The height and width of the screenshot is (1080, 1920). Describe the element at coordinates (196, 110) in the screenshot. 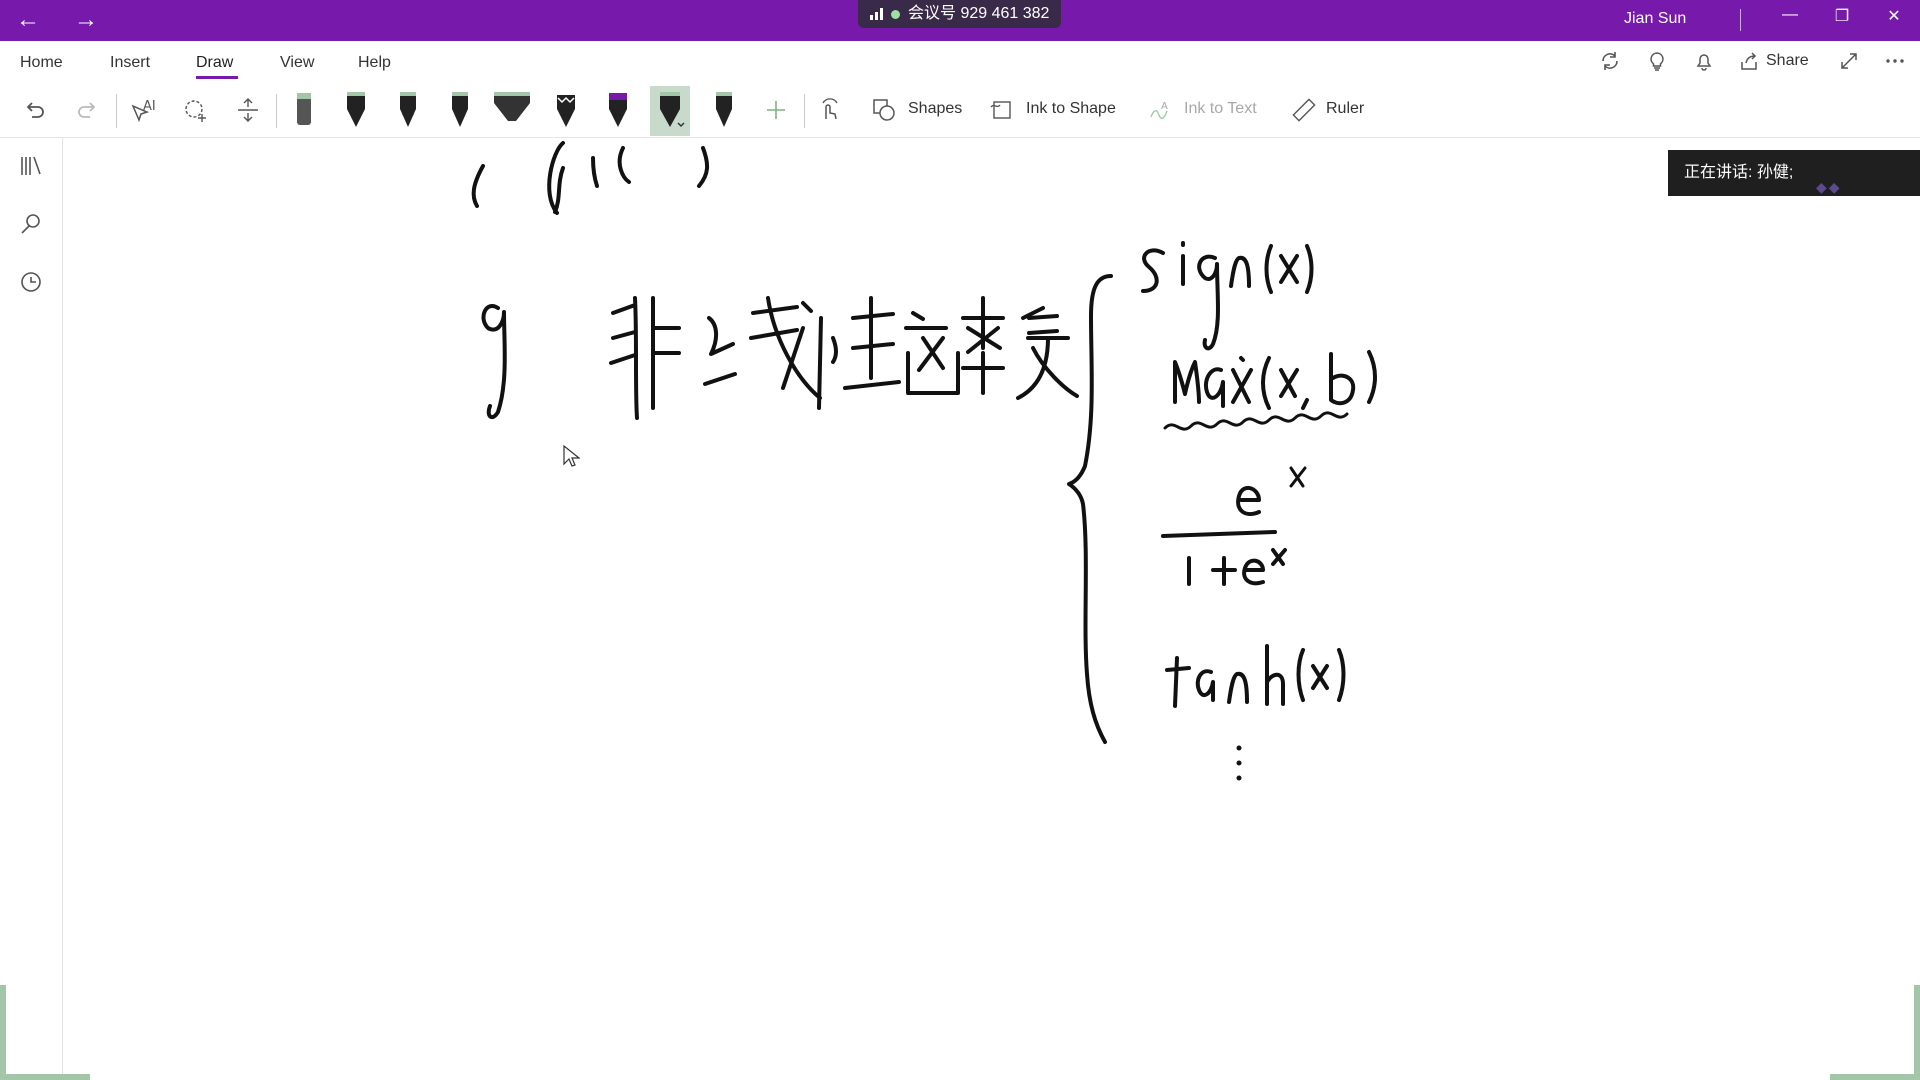

I see `lasso-select-icon` at that location.